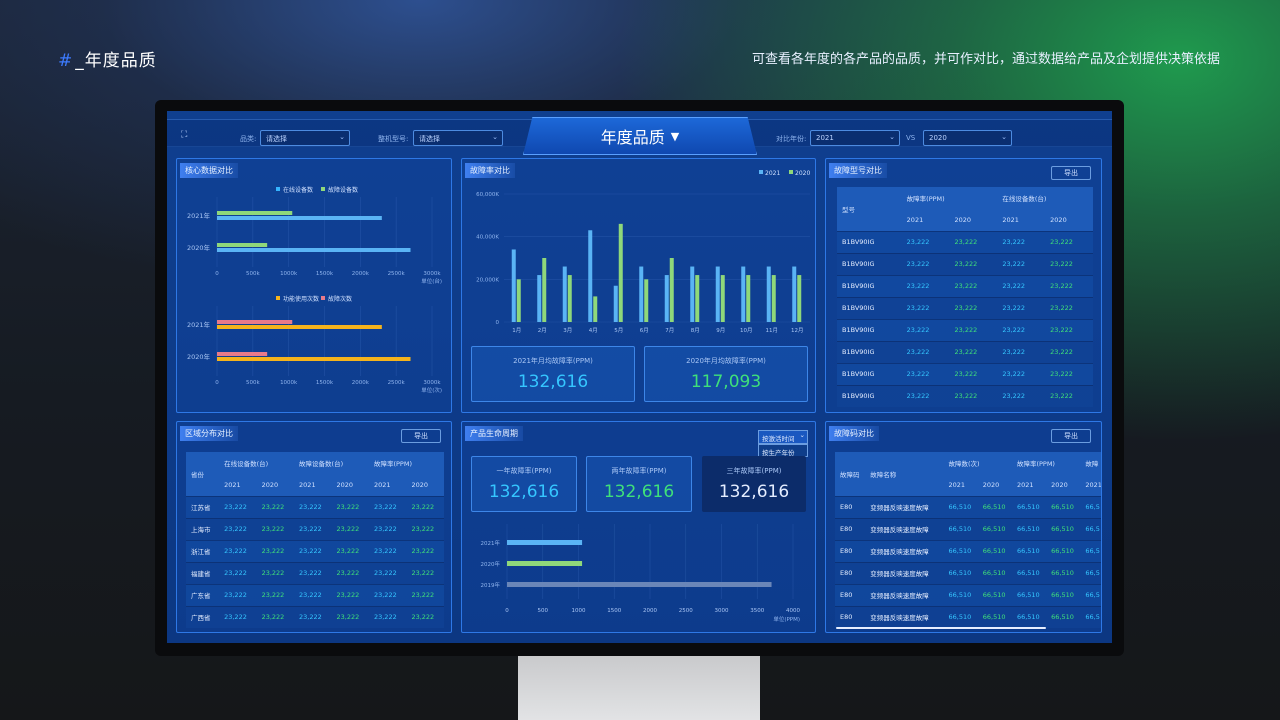 The width and height of the screenshot is (1280, 720). Describe the element at coordinates (644, 330) in the screenshot. I see `month-label: 6月` at that location.